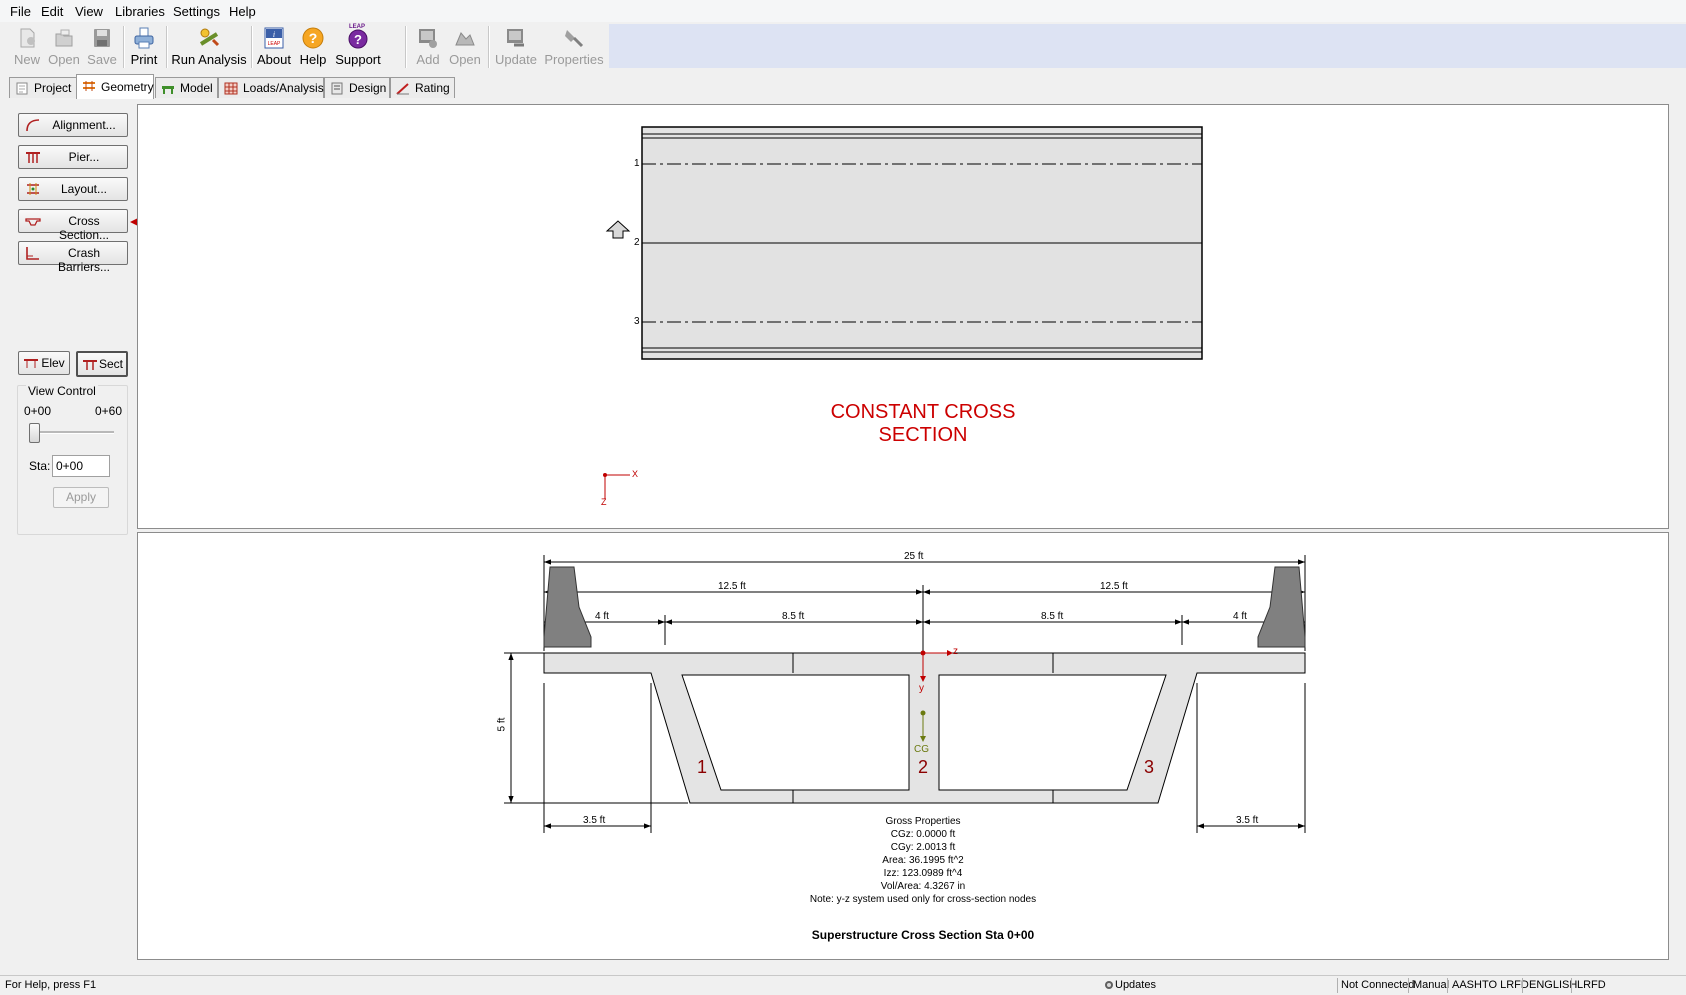  Describe the element at coordinates (44, 363) in the screenshot. I see `elevation-view-button: Elev` at that location.